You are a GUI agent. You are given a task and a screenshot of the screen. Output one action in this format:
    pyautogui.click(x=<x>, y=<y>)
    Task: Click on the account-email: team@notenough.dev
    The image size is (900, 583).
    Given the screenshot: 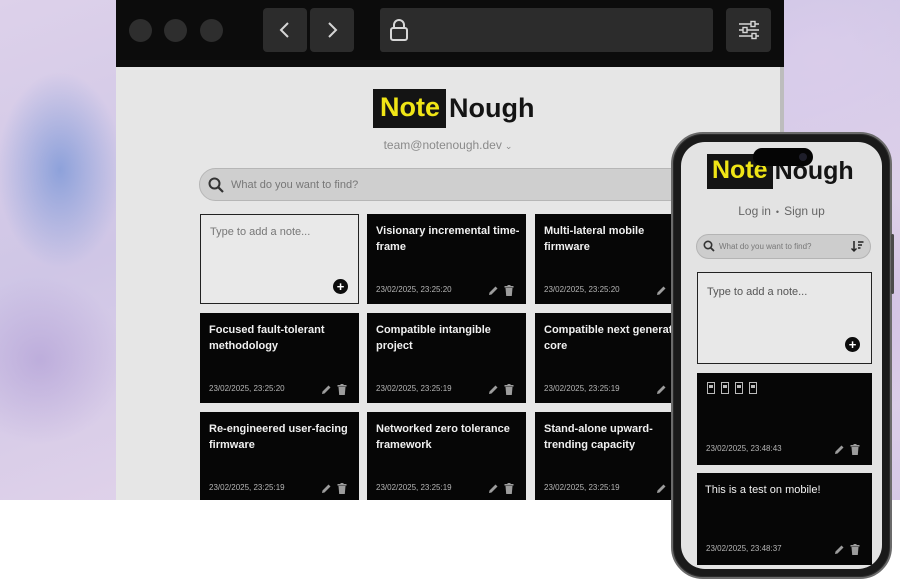 What is the action you would take?
    pyautogui.click(x=442, y=145)
    